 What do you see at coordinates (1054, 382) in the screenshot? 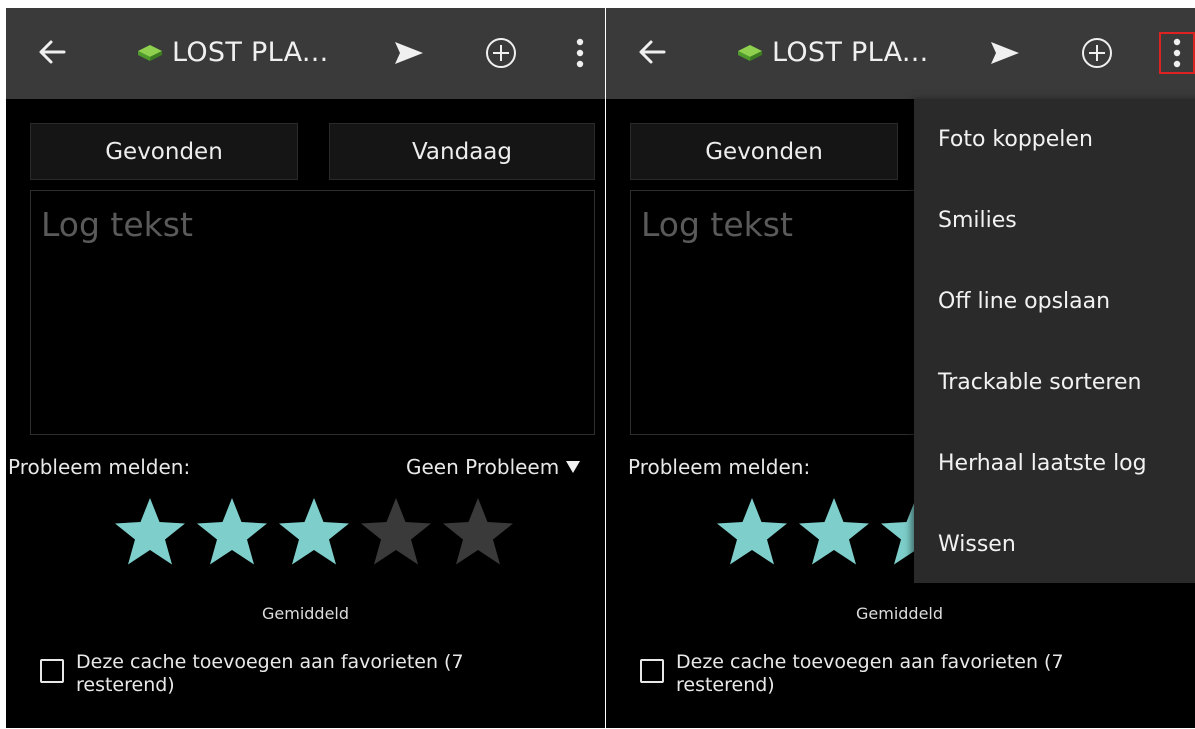
I see `menu-item-trackable-sorteren: Trackable sorteren` at bounding box center [1054, 382].